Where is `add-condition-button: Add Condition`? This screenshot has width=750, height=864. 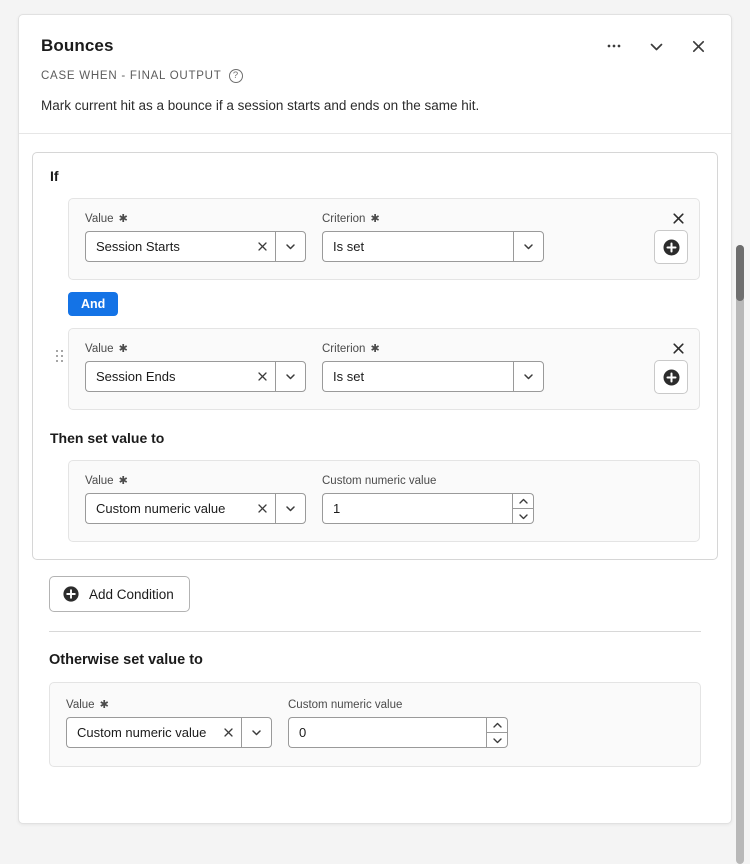 add-condition-button: Add Condition is located at coordinates (119, 594).